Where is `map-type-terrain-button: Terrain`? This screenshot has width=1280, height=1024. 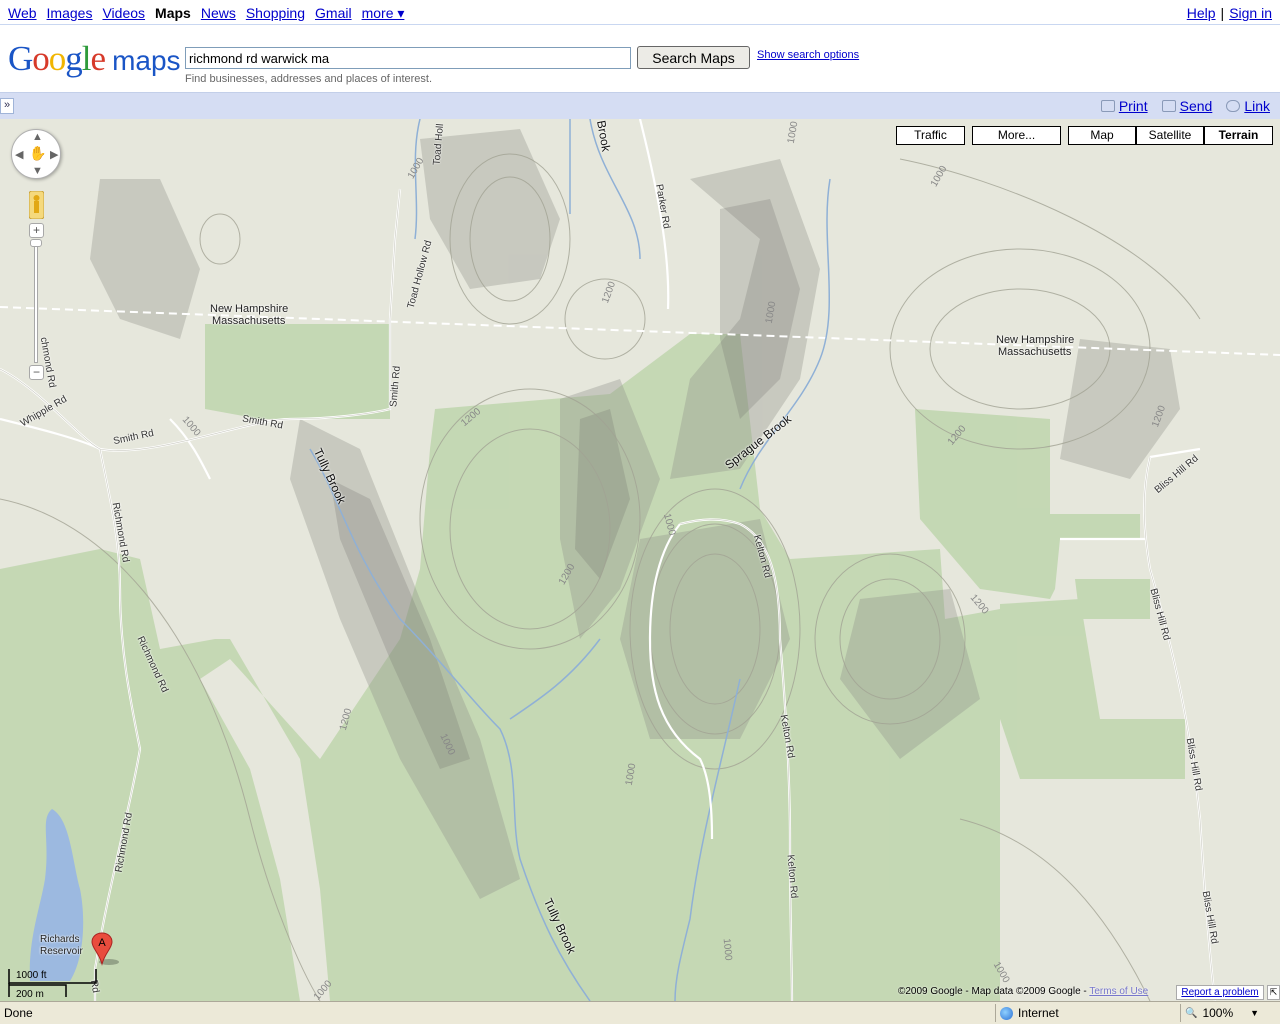
map-type-terrain-button: Terrain is located at coordinates (1238, 135).